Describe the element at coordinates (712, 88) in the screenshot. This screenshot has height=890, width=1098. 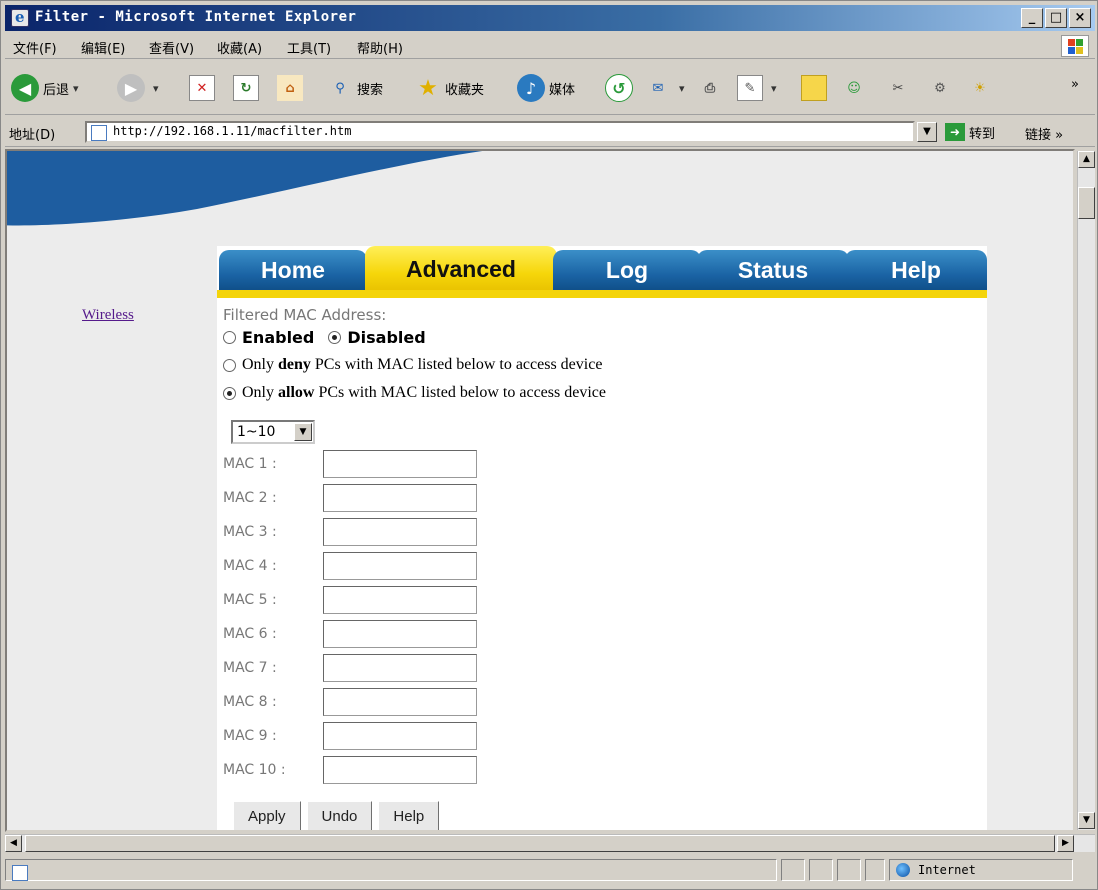
I see `print-button: ⎙` at that location.